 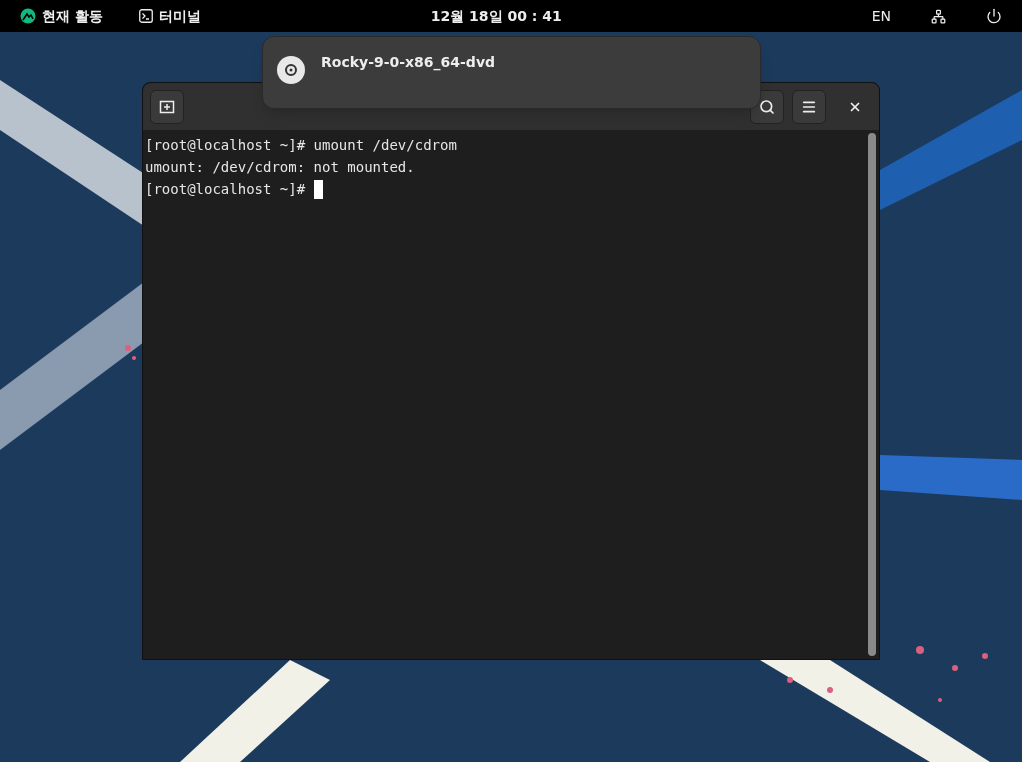 I want to click on search-icon, so click(x=767, y=106).